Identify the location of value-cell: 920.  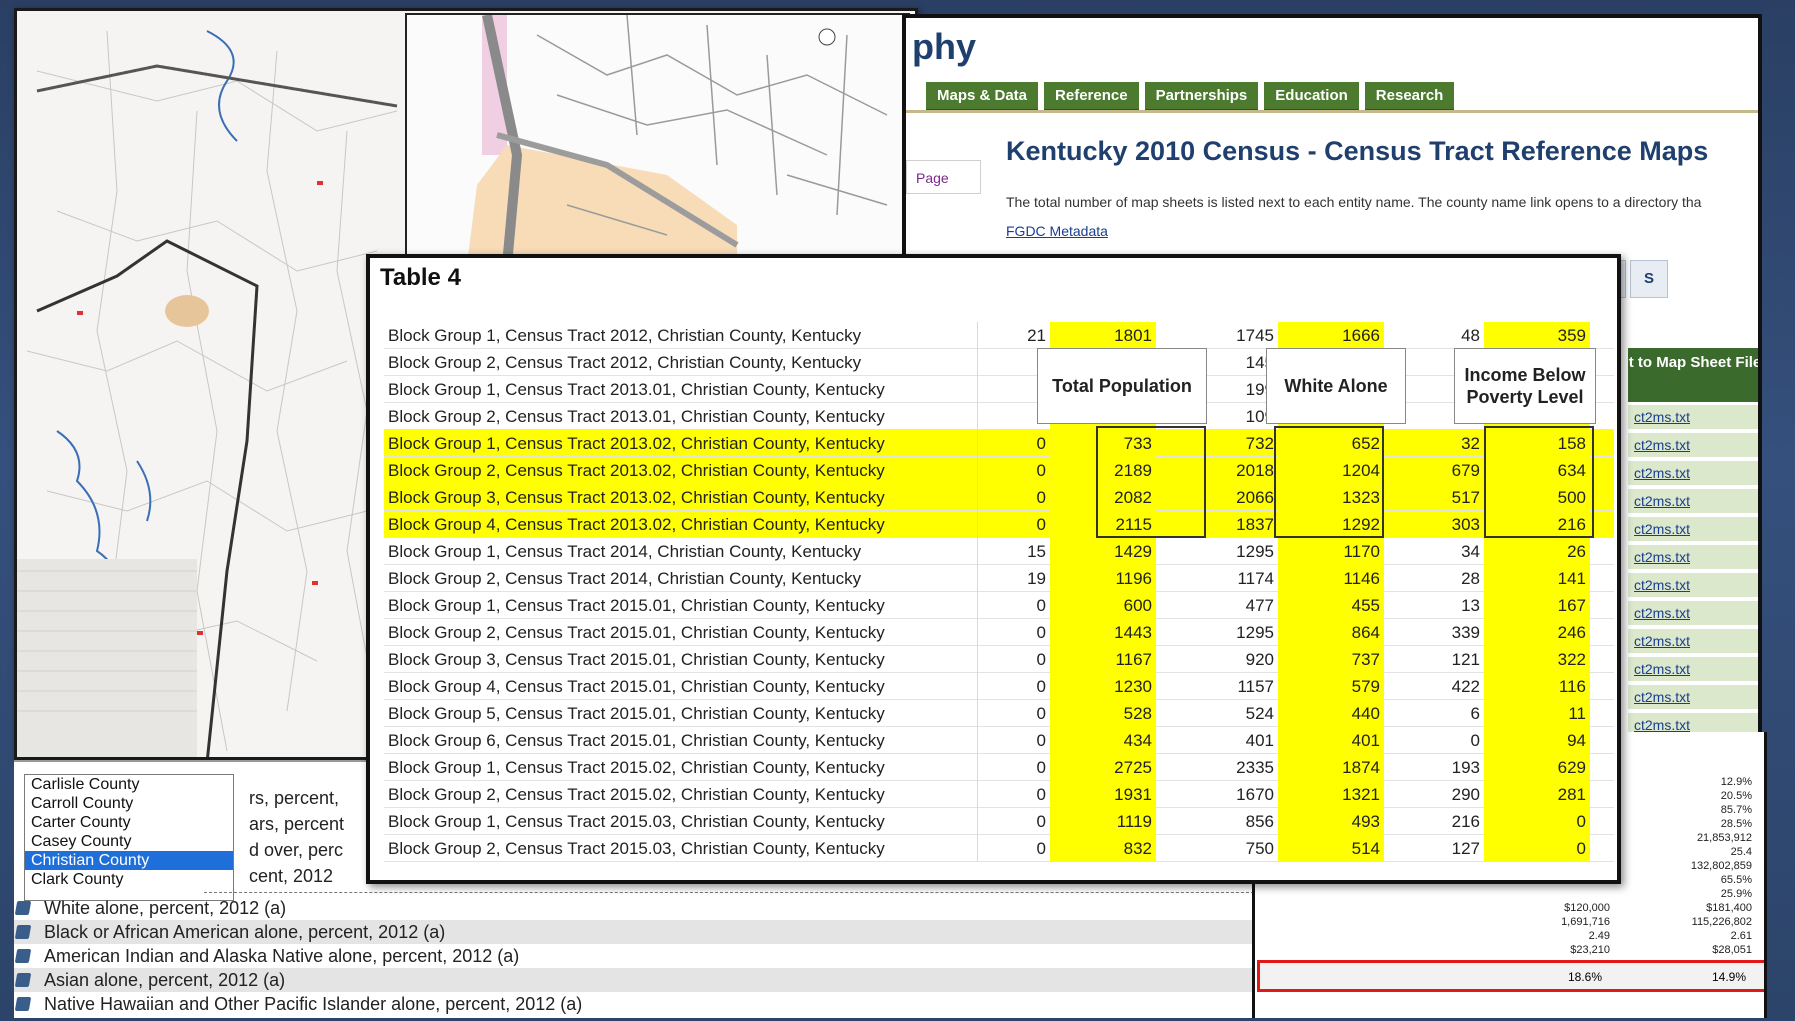
(1259, 659).